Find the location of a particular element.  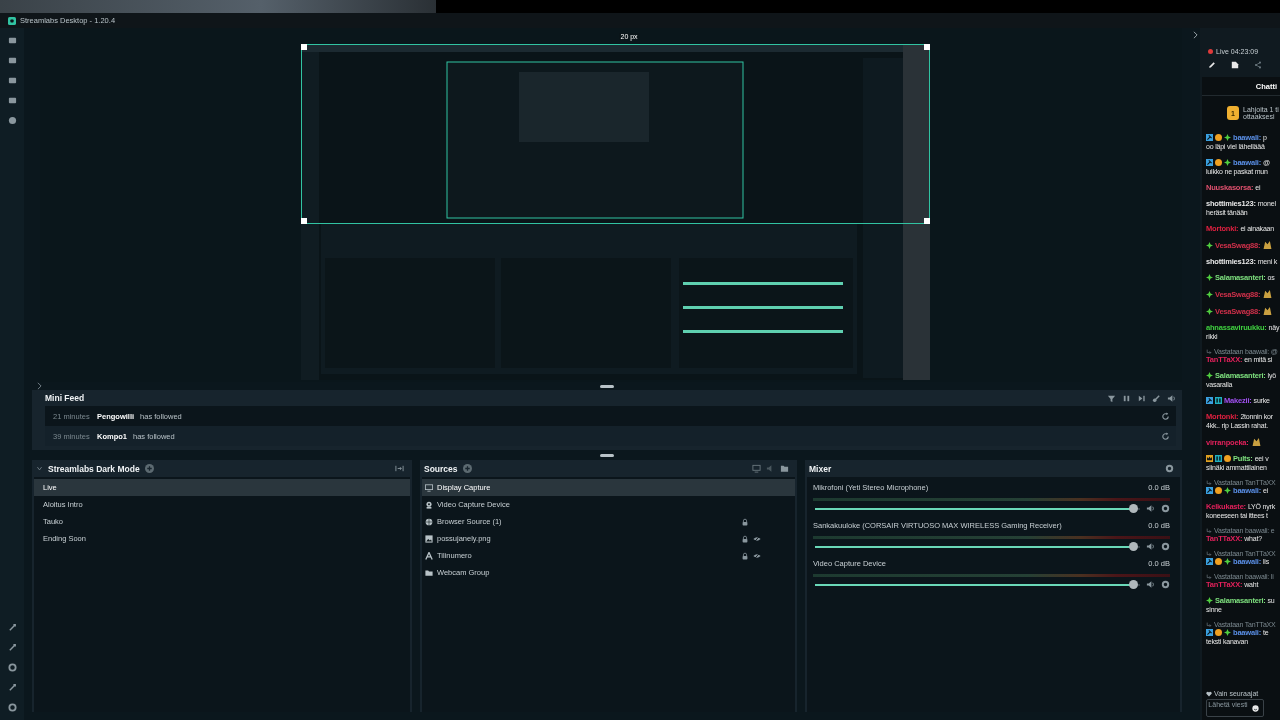

expand-icon is located at coordinates (39, 386).